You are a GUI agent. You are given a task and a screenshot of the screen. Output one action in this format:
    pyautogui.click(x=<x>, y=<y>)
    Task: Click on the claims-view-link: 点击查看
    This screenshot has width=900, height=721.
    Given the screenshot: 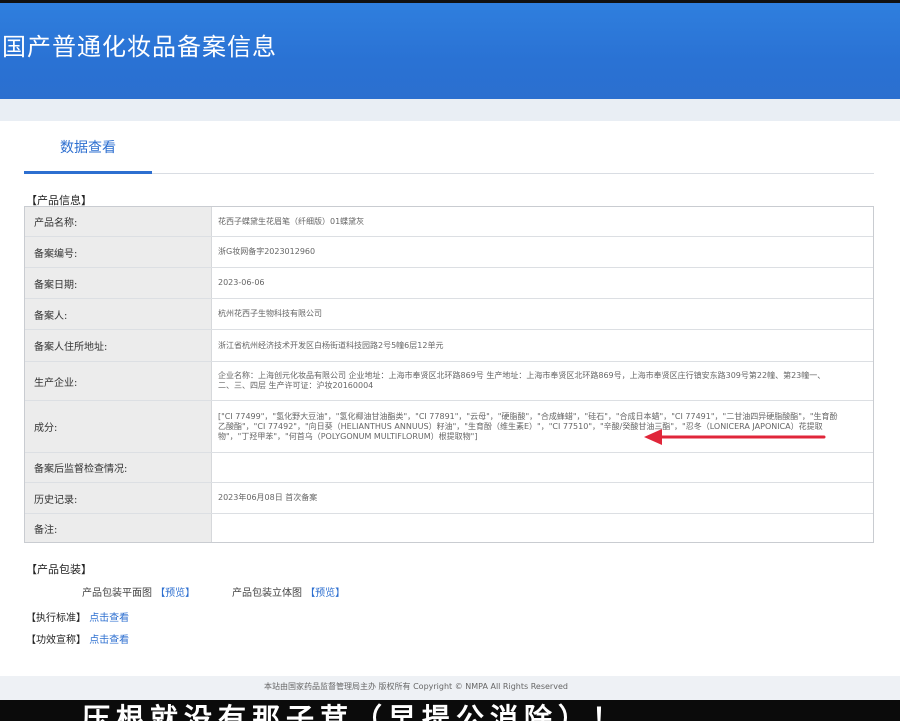 What is the action you would take?
    pyautogui.click(x=109, y=640)
    